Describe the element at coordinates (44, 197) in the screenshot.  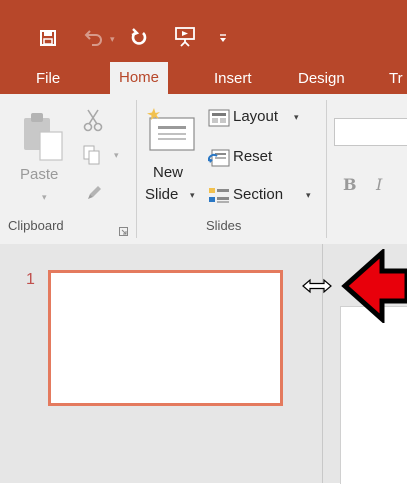
I see `paste-dropdown-icon: ▾` at that location.